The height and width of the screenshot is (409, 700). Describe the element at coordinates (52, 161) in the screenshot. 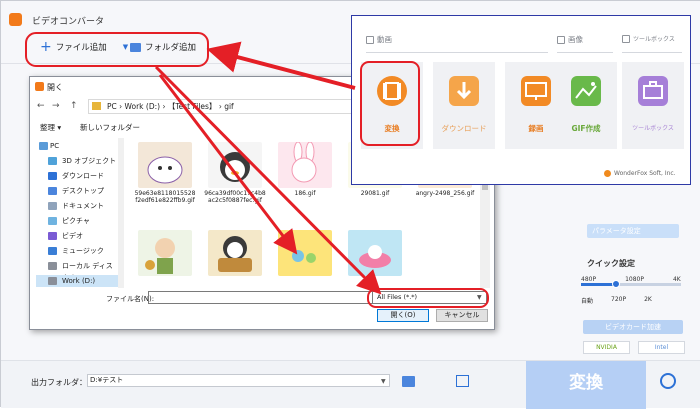

I see `3d-objects-icon` at that location.